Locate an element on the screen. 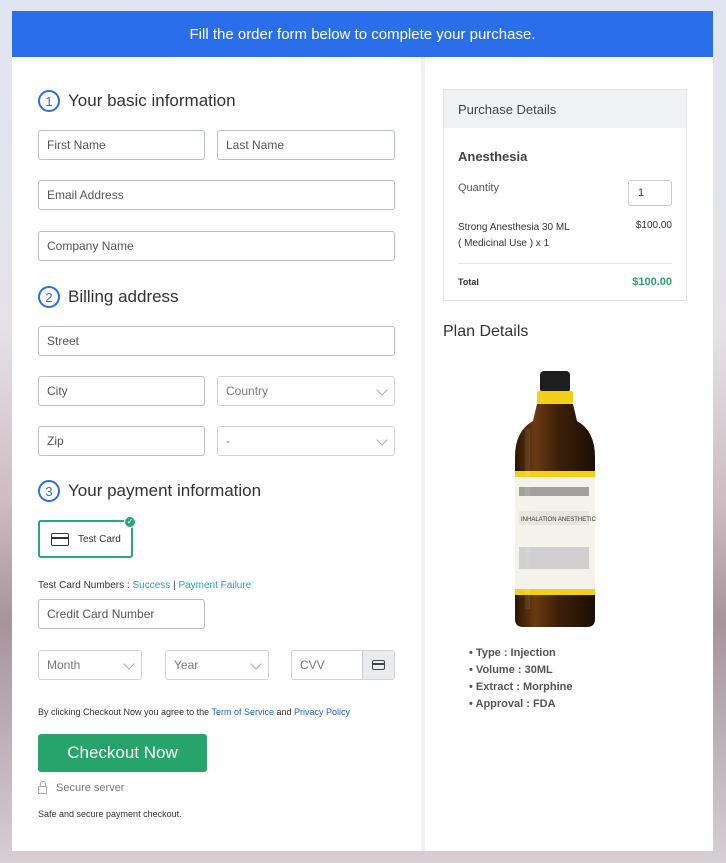  secure-label: Secure server is located at coordinates (90, 788).